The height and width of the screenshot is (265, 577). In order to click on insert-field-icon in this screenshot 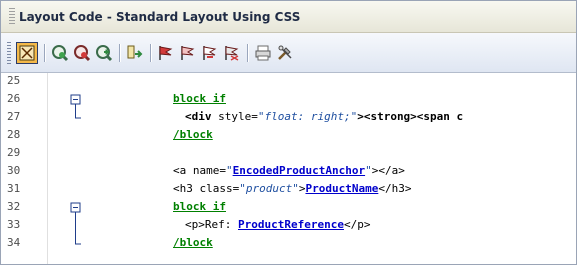, I will do `click(135, 51)`.